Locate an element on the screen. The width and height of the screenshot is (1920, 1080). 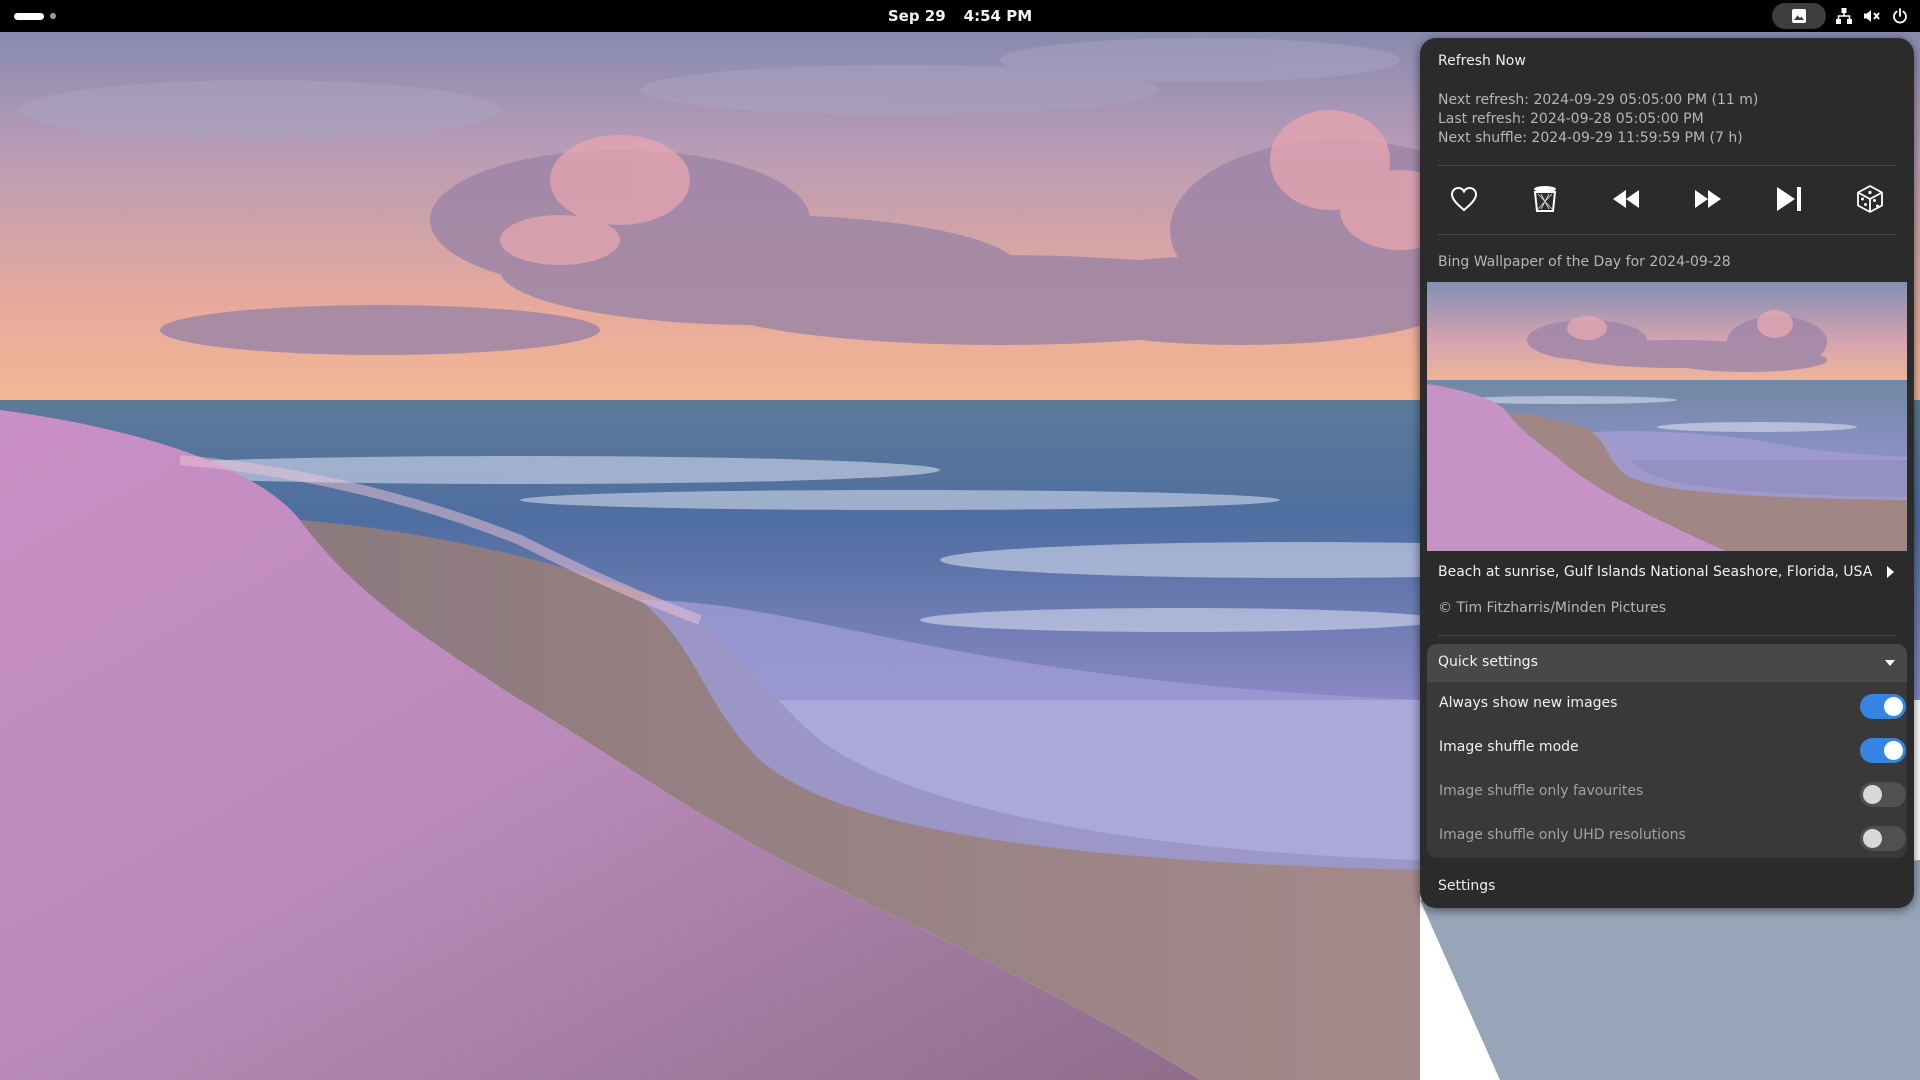
setting-label: Image shuffle mode is located at coordinates (1509, 747).